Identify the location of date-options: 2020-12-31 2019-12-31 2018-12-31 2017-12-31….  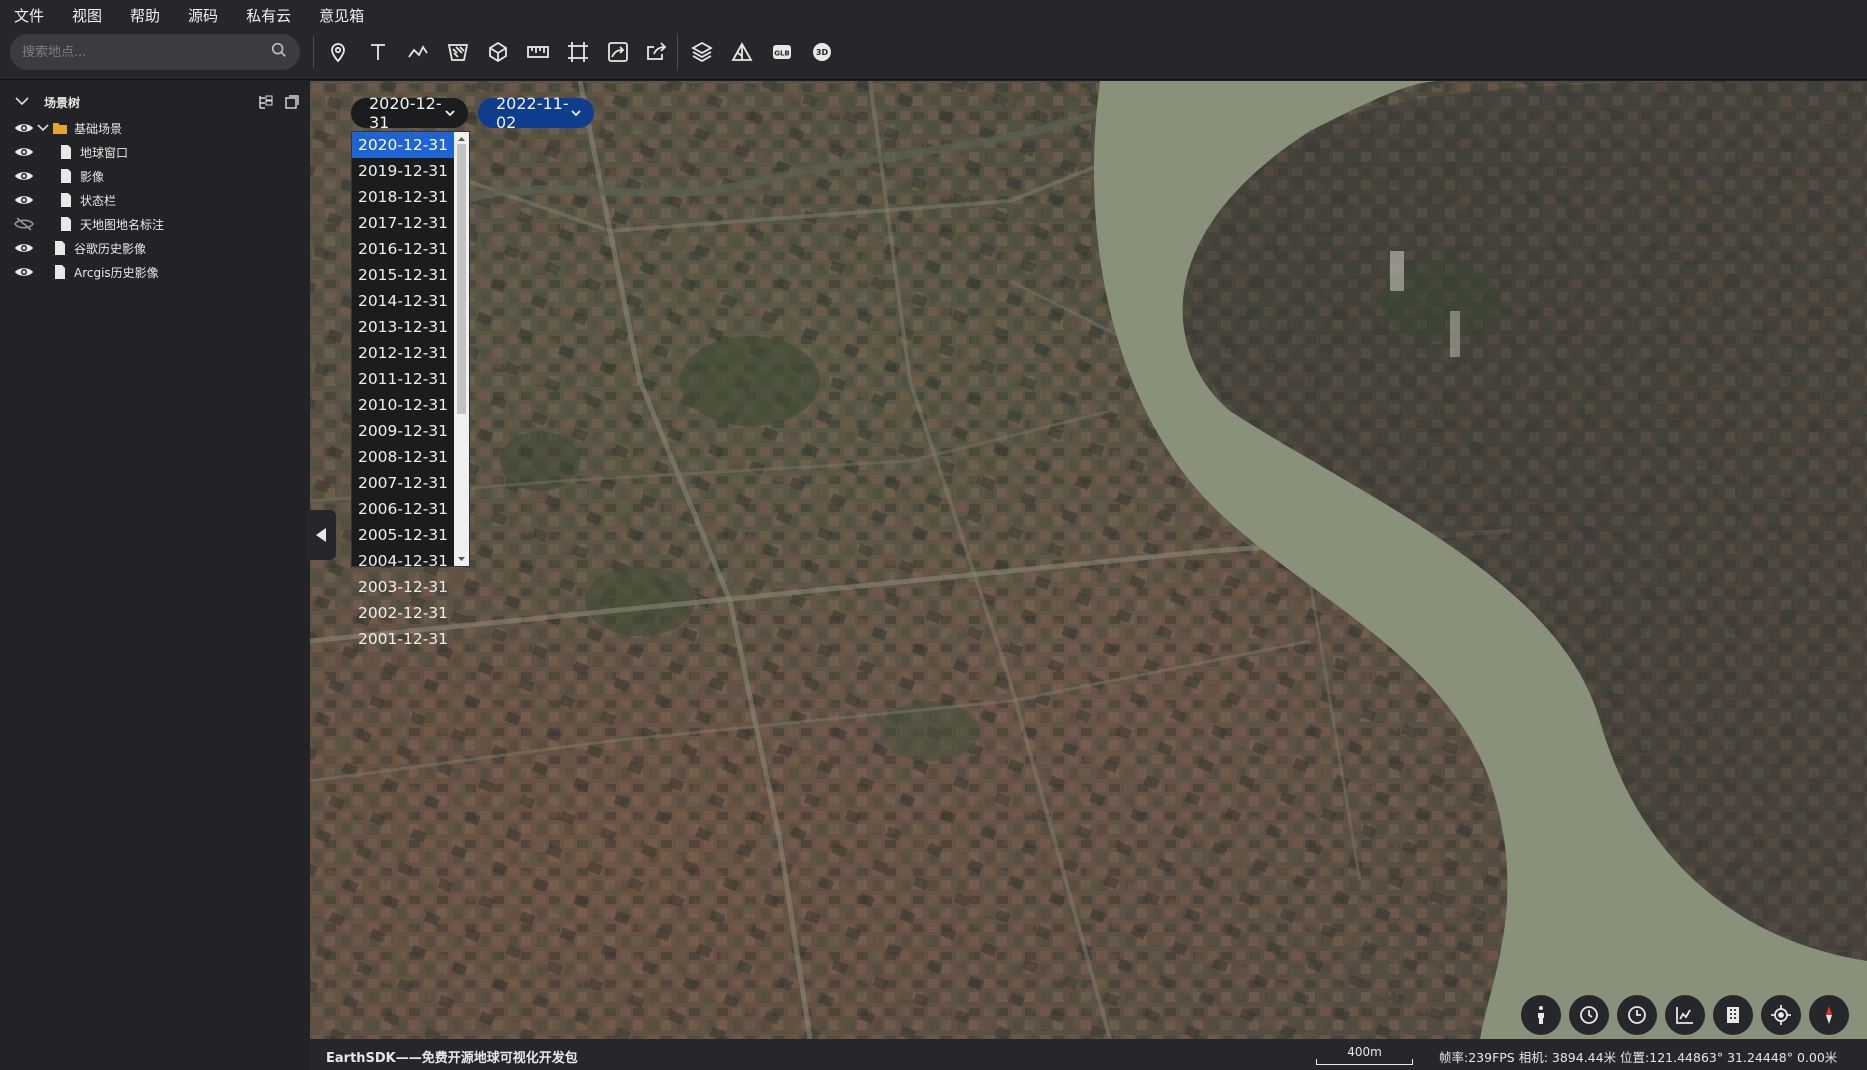
(410, 392).